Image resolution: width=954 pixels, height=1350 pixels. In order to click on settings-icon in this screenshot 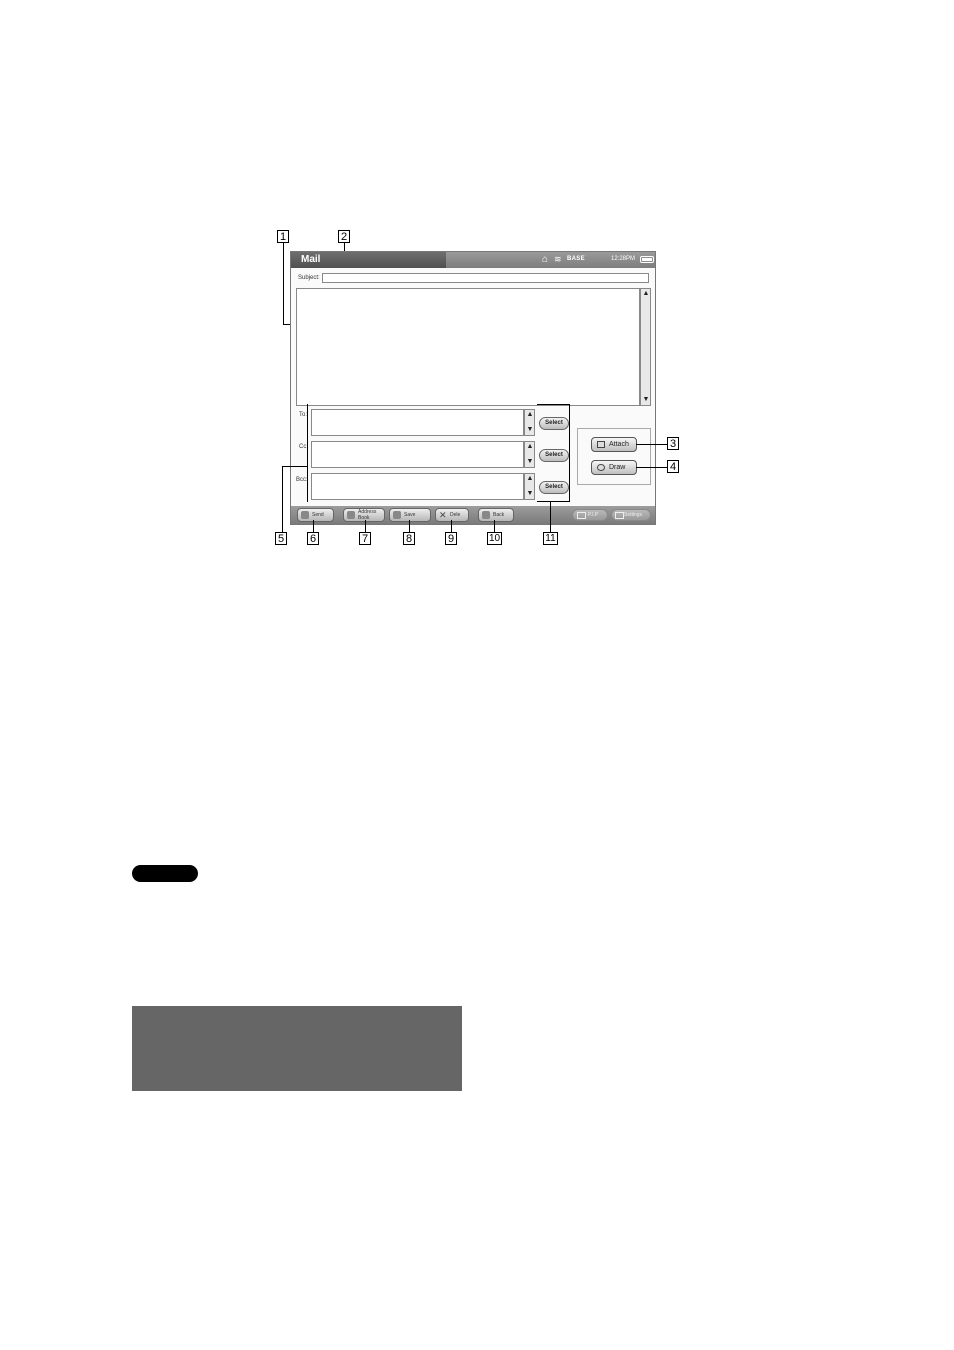, I will do `click(619, 515)`.